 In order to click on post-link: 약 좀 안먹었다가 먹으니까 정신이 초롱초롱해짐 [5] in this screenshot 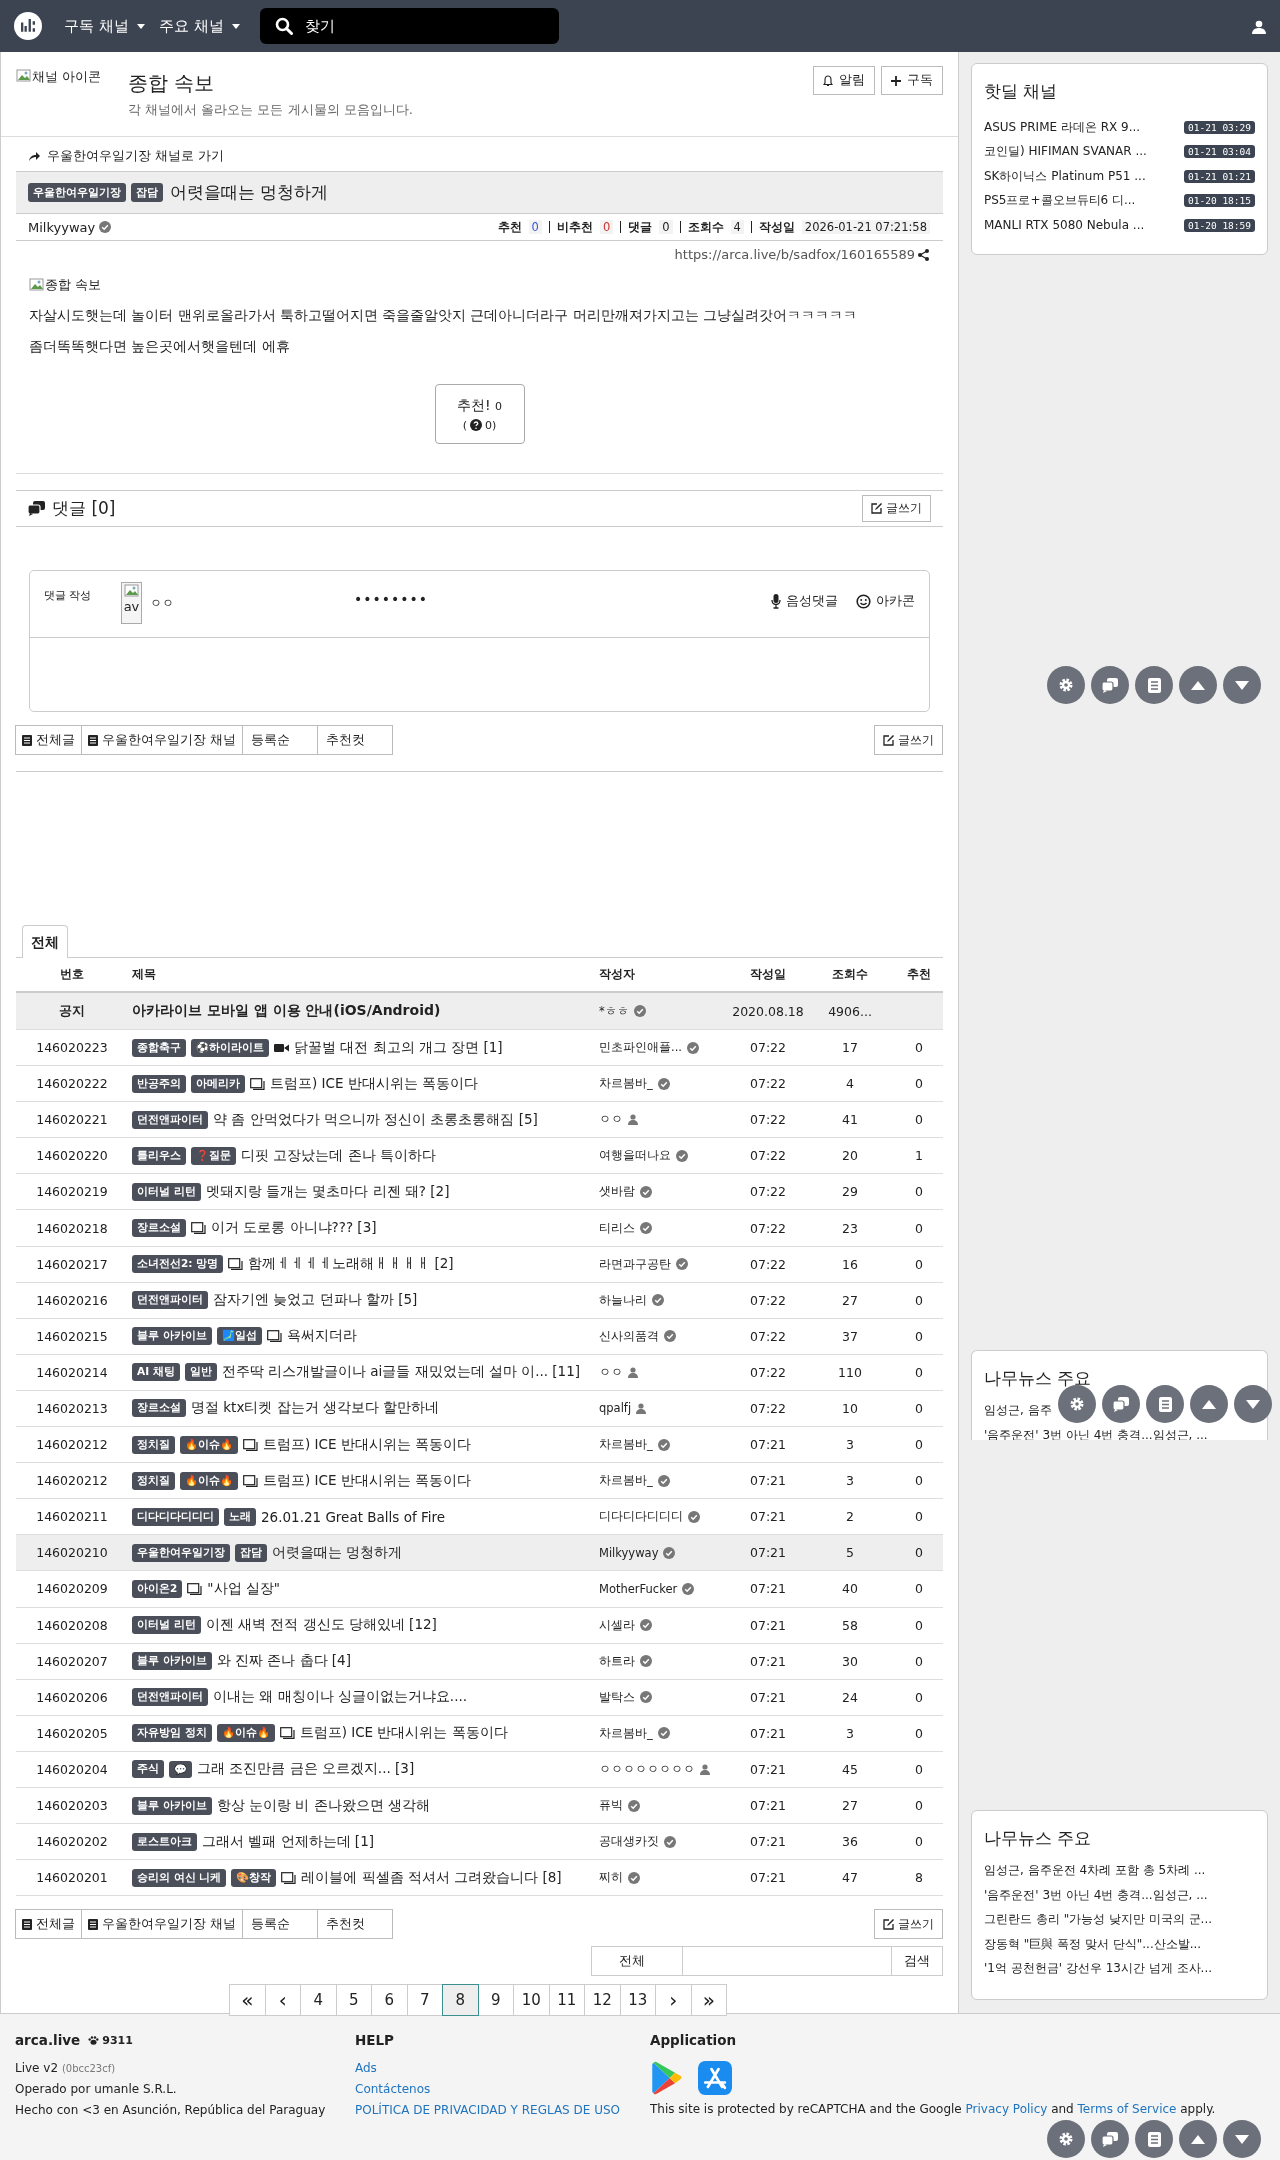, I will do `click(375, 1119)`.